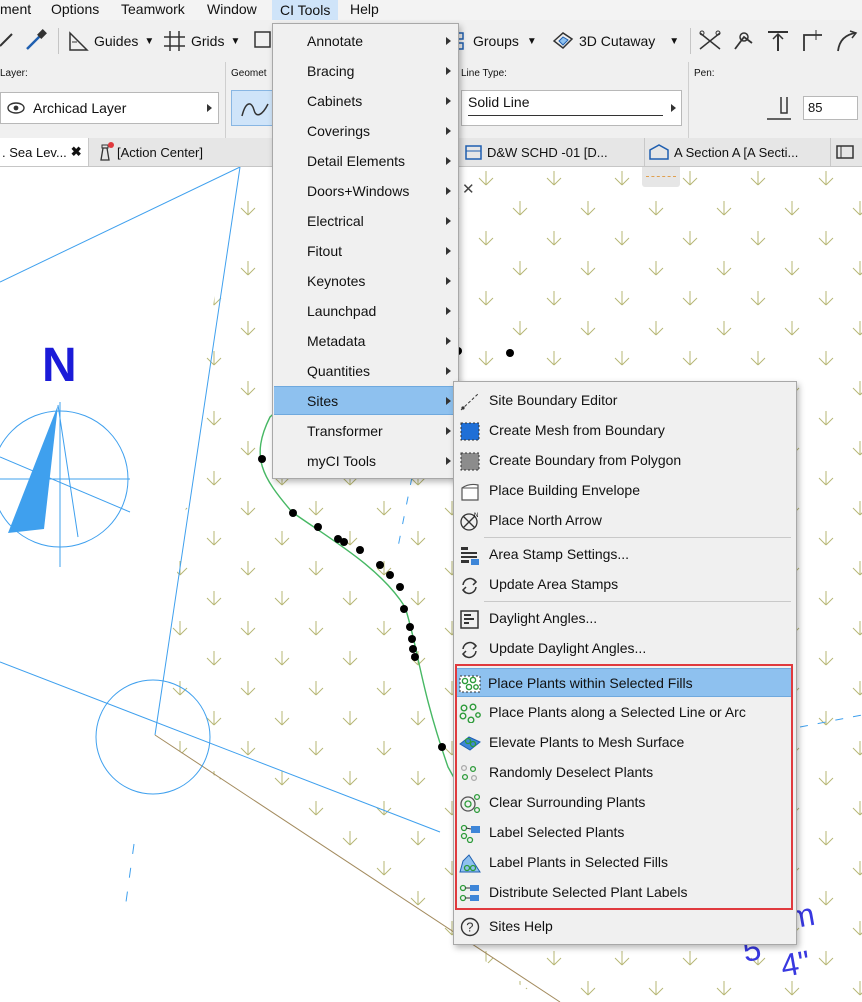 This screenshot has height=1002, width=862. I want to click on ci-menu-item-bracing: Bracing, so click(365, 71).